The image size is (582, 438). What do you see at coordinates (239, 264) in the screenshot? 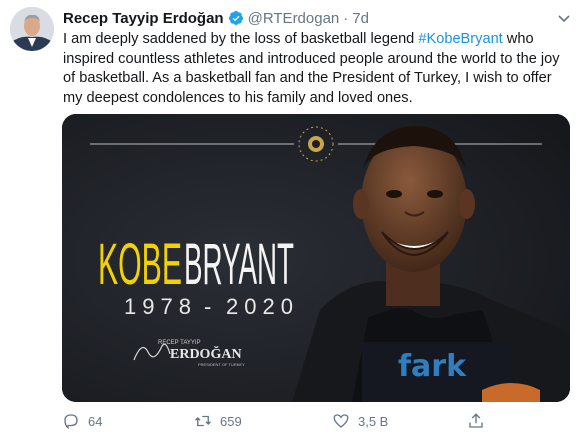
I see `title-last-name: BRYANT` at bounding box center [239, 264].